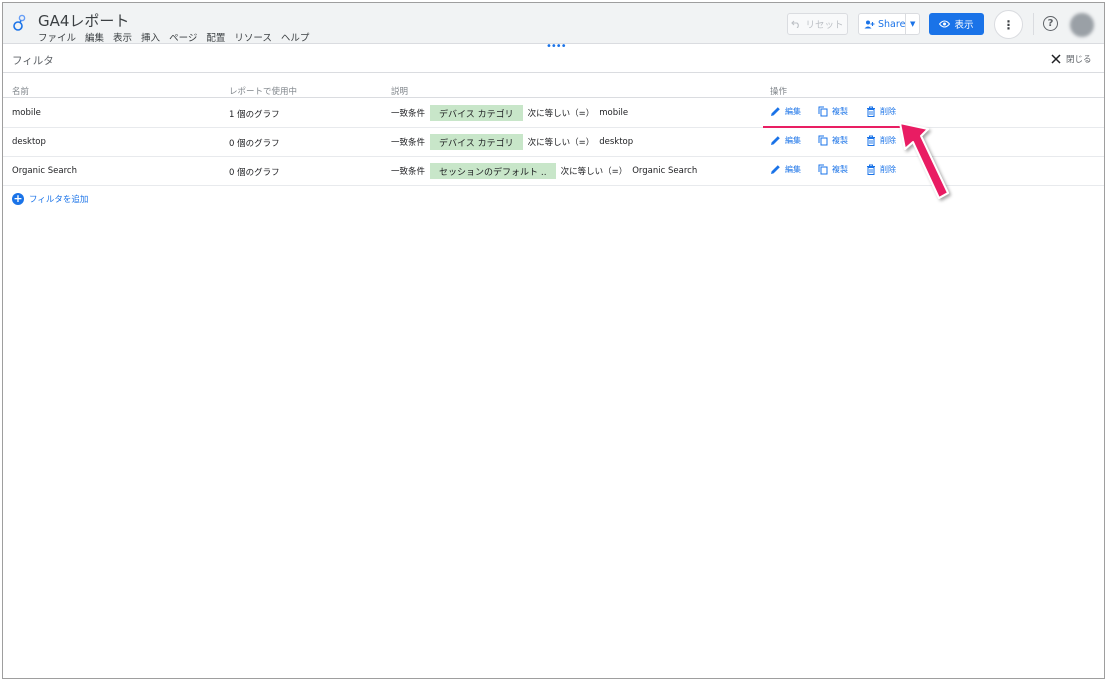 The image size is (1108, 682). Describe the element at coordinates (59, 200) in the screenshot. I see `add-filter-label: フィルタを追加` at that location.